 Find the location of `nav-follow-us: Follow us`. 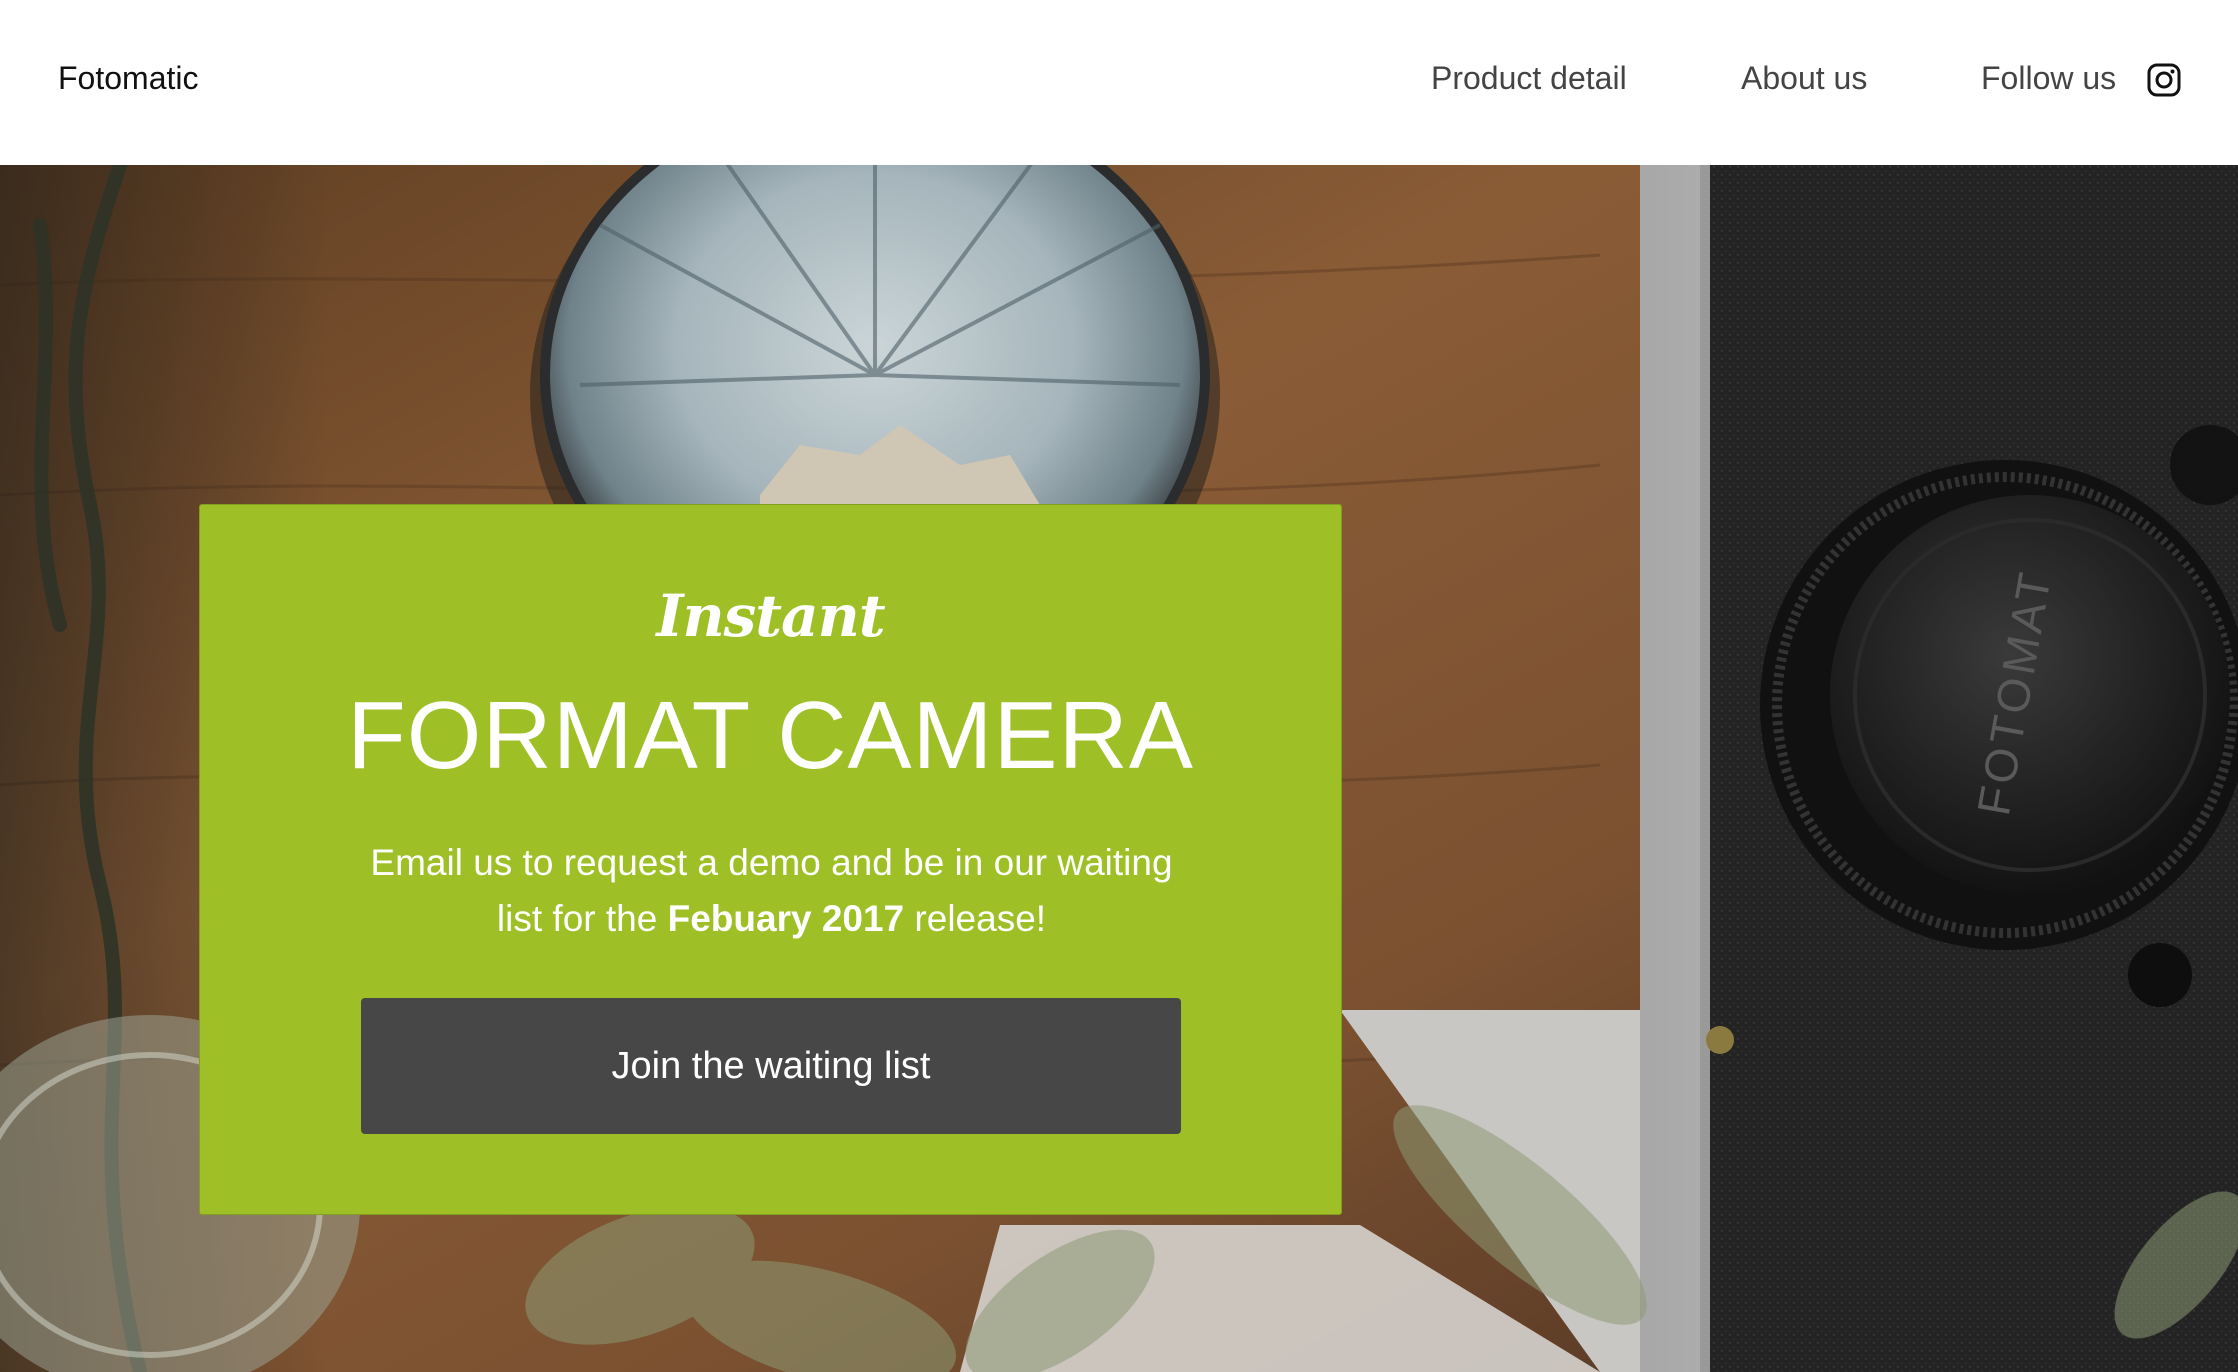

nav-follow-us: Follow us is located at coordinates (2048, 78).